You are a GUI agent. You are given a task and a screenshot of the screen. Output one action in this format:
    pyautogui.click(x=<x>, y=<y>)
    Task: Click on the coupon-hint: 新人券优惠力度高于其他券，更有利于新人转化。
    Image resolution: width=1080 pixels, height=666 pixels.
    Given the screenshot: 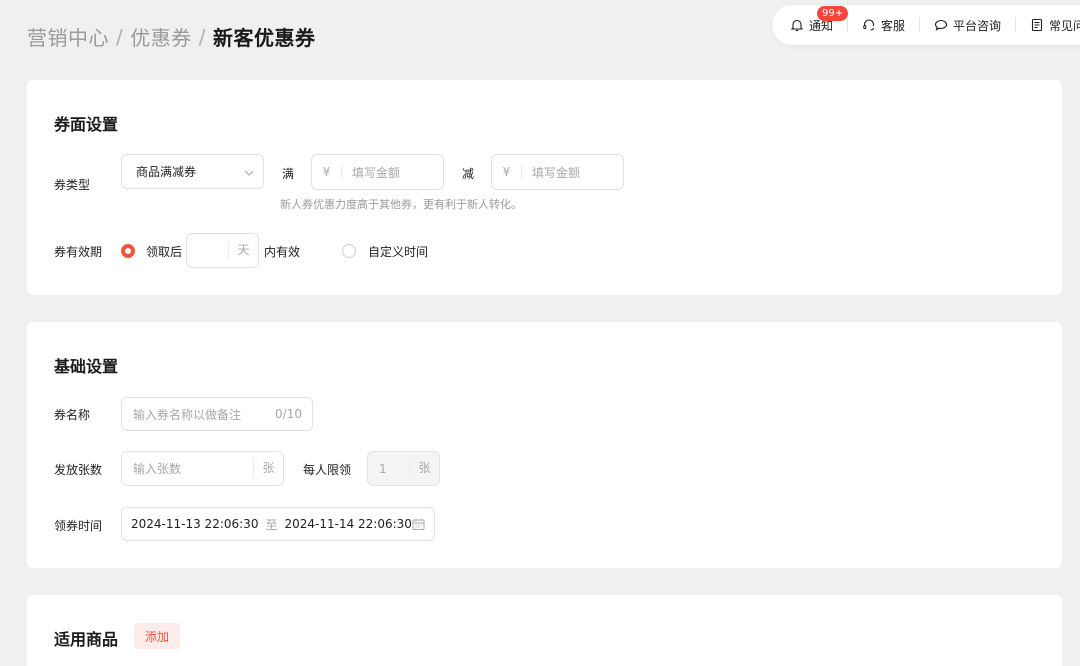 What is the action you would take?
    pyautogui.click(x=401, y=204)
    